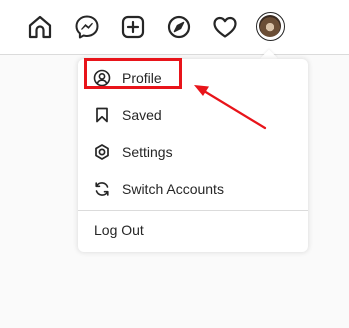 The height and width of the screenshot is (328, 349). I want to click on menu-item-label: Settings, so click(147, 151).